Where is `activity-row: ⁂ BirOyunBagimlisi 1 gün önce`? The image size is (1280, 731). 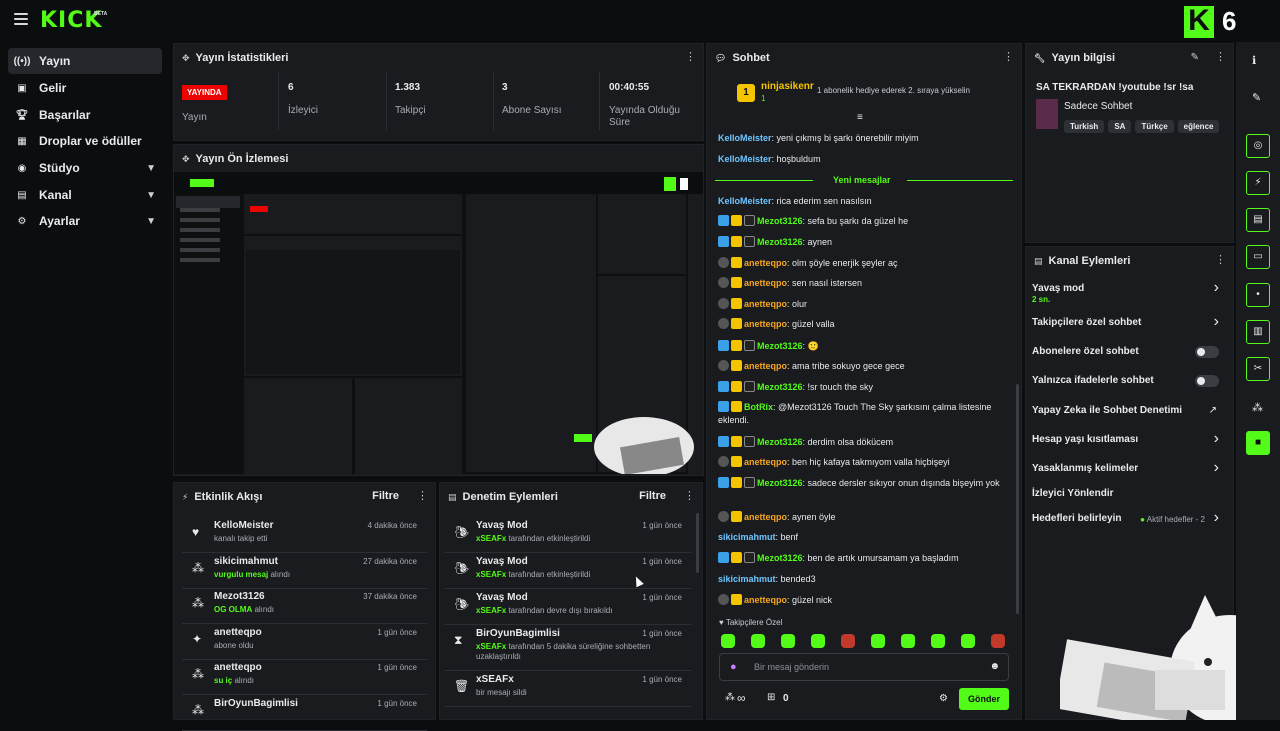
activity-row: ⁂ BirOyunBagimlisi 1 gün önce is located at coordinates (304, 713).